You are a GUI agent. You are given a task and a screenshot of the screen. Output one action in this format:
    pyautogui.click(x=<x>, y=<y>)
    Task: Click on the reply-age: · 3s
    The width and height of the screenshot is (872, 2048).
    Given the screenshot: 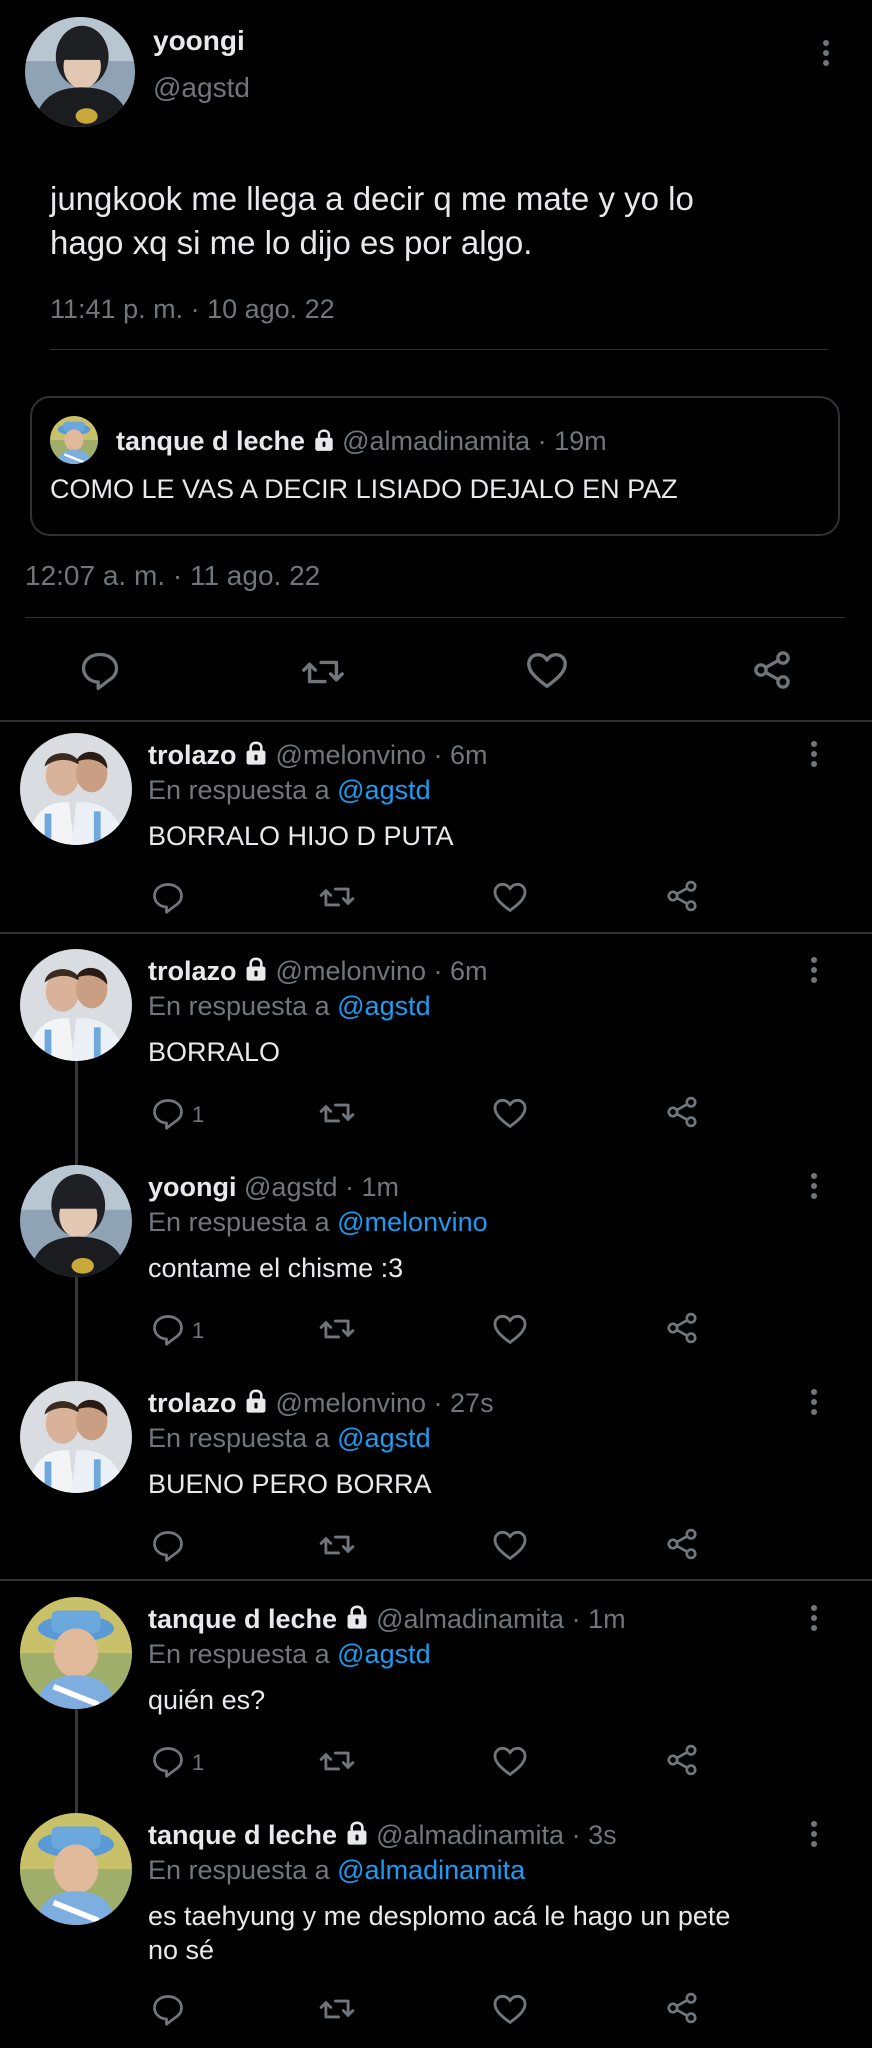 What is the action you would take?
    pyautogui.click(x=594, y=1835)
    